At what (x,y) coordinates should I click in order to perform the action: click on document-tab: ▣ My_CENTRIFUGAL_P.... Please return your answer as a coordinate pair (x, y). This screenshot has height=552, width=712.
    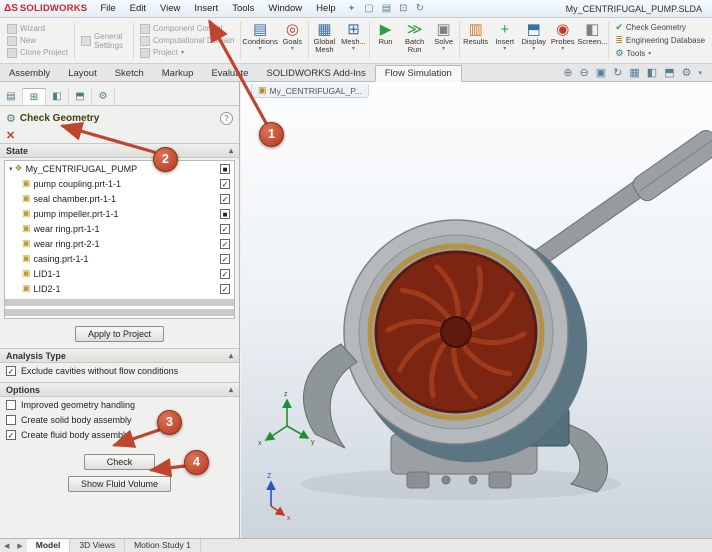
    Looking at the image, I should click on (310, 91).